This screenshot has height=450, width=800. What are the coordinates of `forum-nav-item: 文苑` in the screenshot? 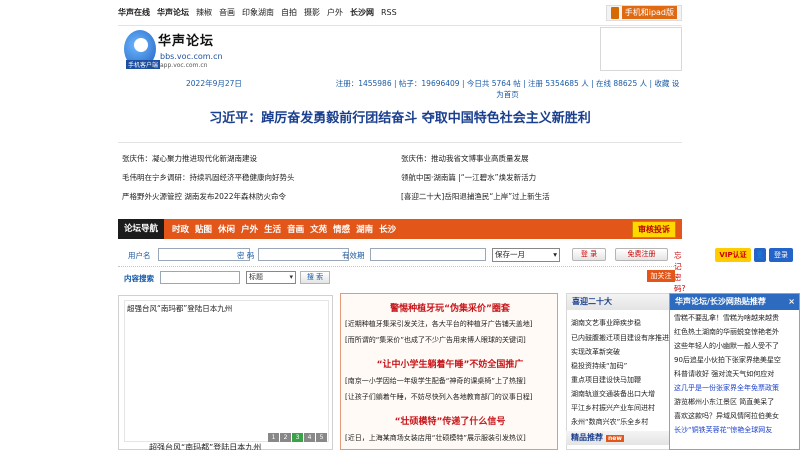 It's located at (318, 229).